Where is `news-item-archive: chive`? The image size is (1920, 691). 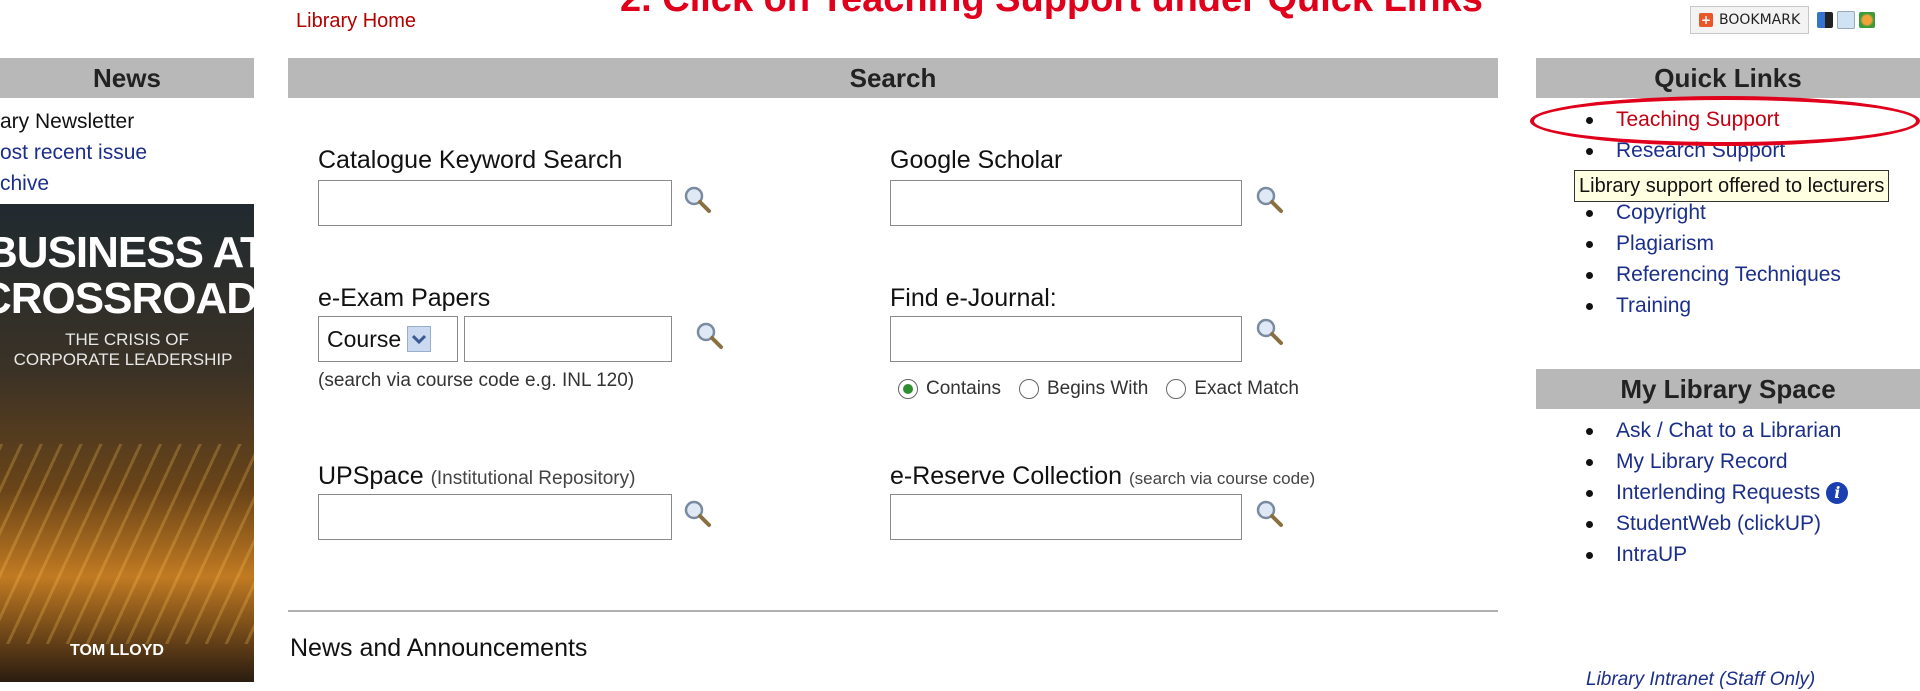 news-item-archive: chive is located at coordinates (73, 183).